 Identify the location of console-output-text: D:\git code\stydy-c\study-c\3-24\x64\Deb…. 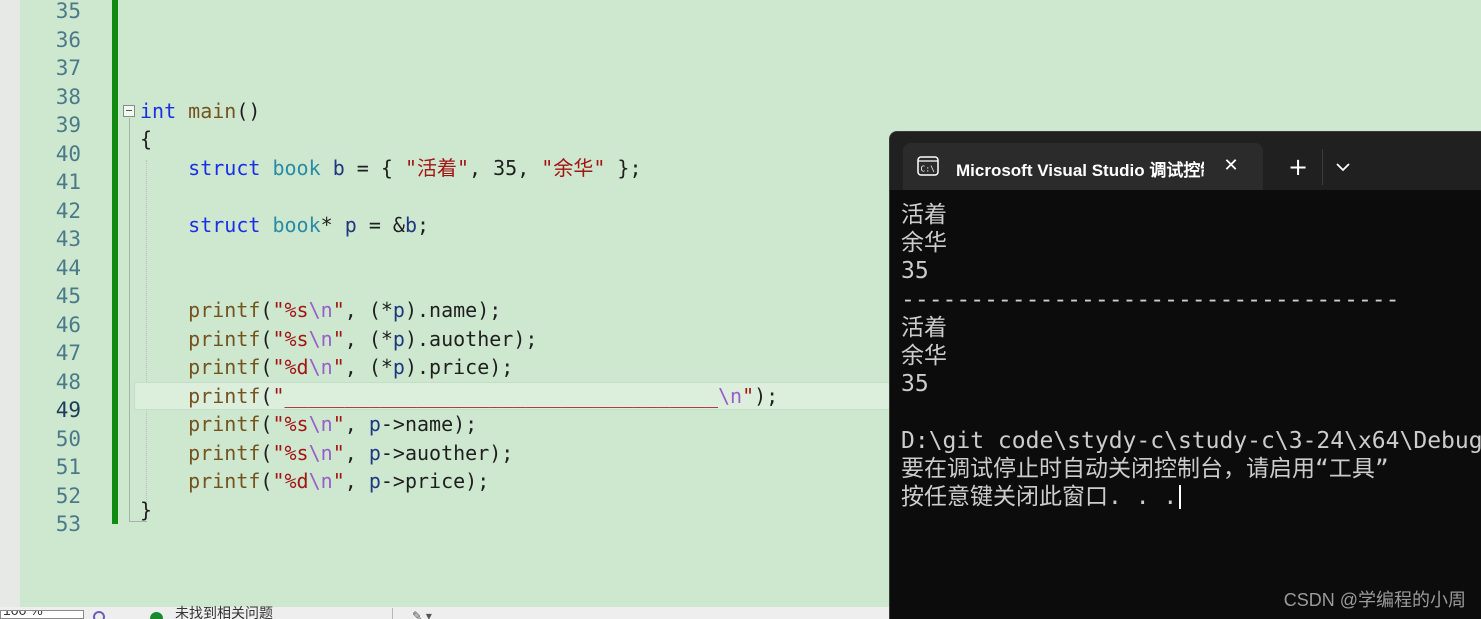
(1191, 440).